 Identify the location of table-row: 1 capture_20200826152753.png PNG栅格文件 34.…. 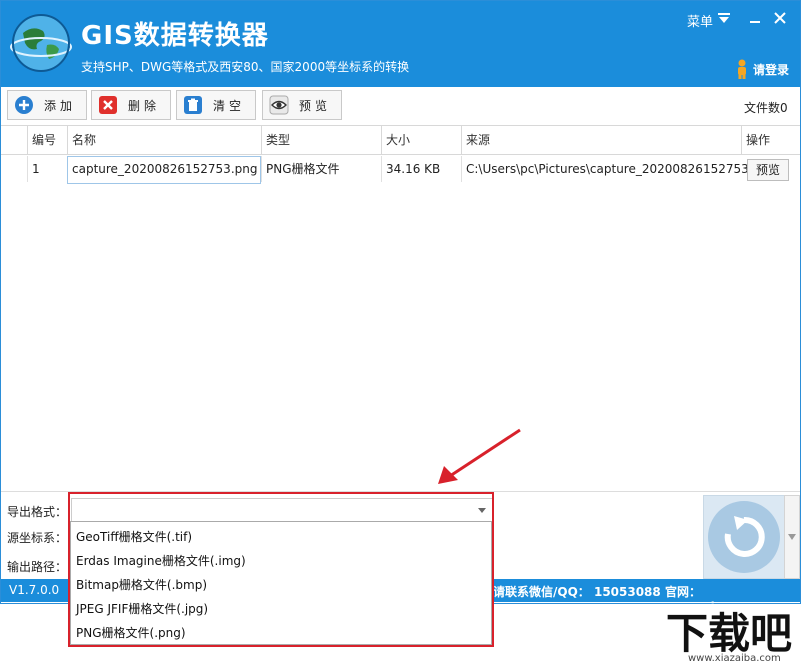
(400, 170).